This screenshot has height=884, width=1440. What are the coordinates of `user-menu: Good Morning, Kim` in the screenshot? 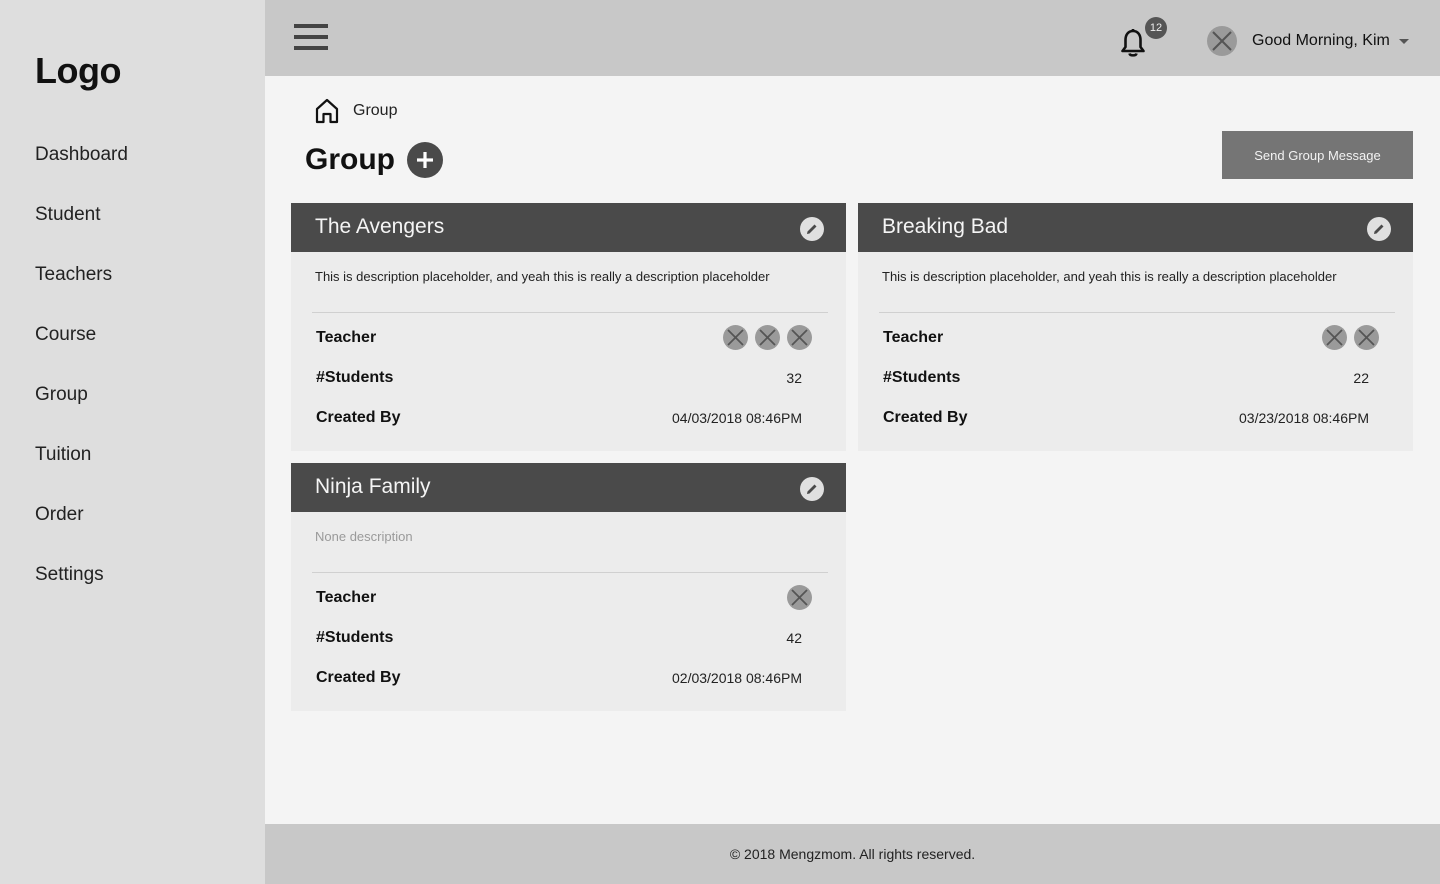 It's located at (1308, 41).